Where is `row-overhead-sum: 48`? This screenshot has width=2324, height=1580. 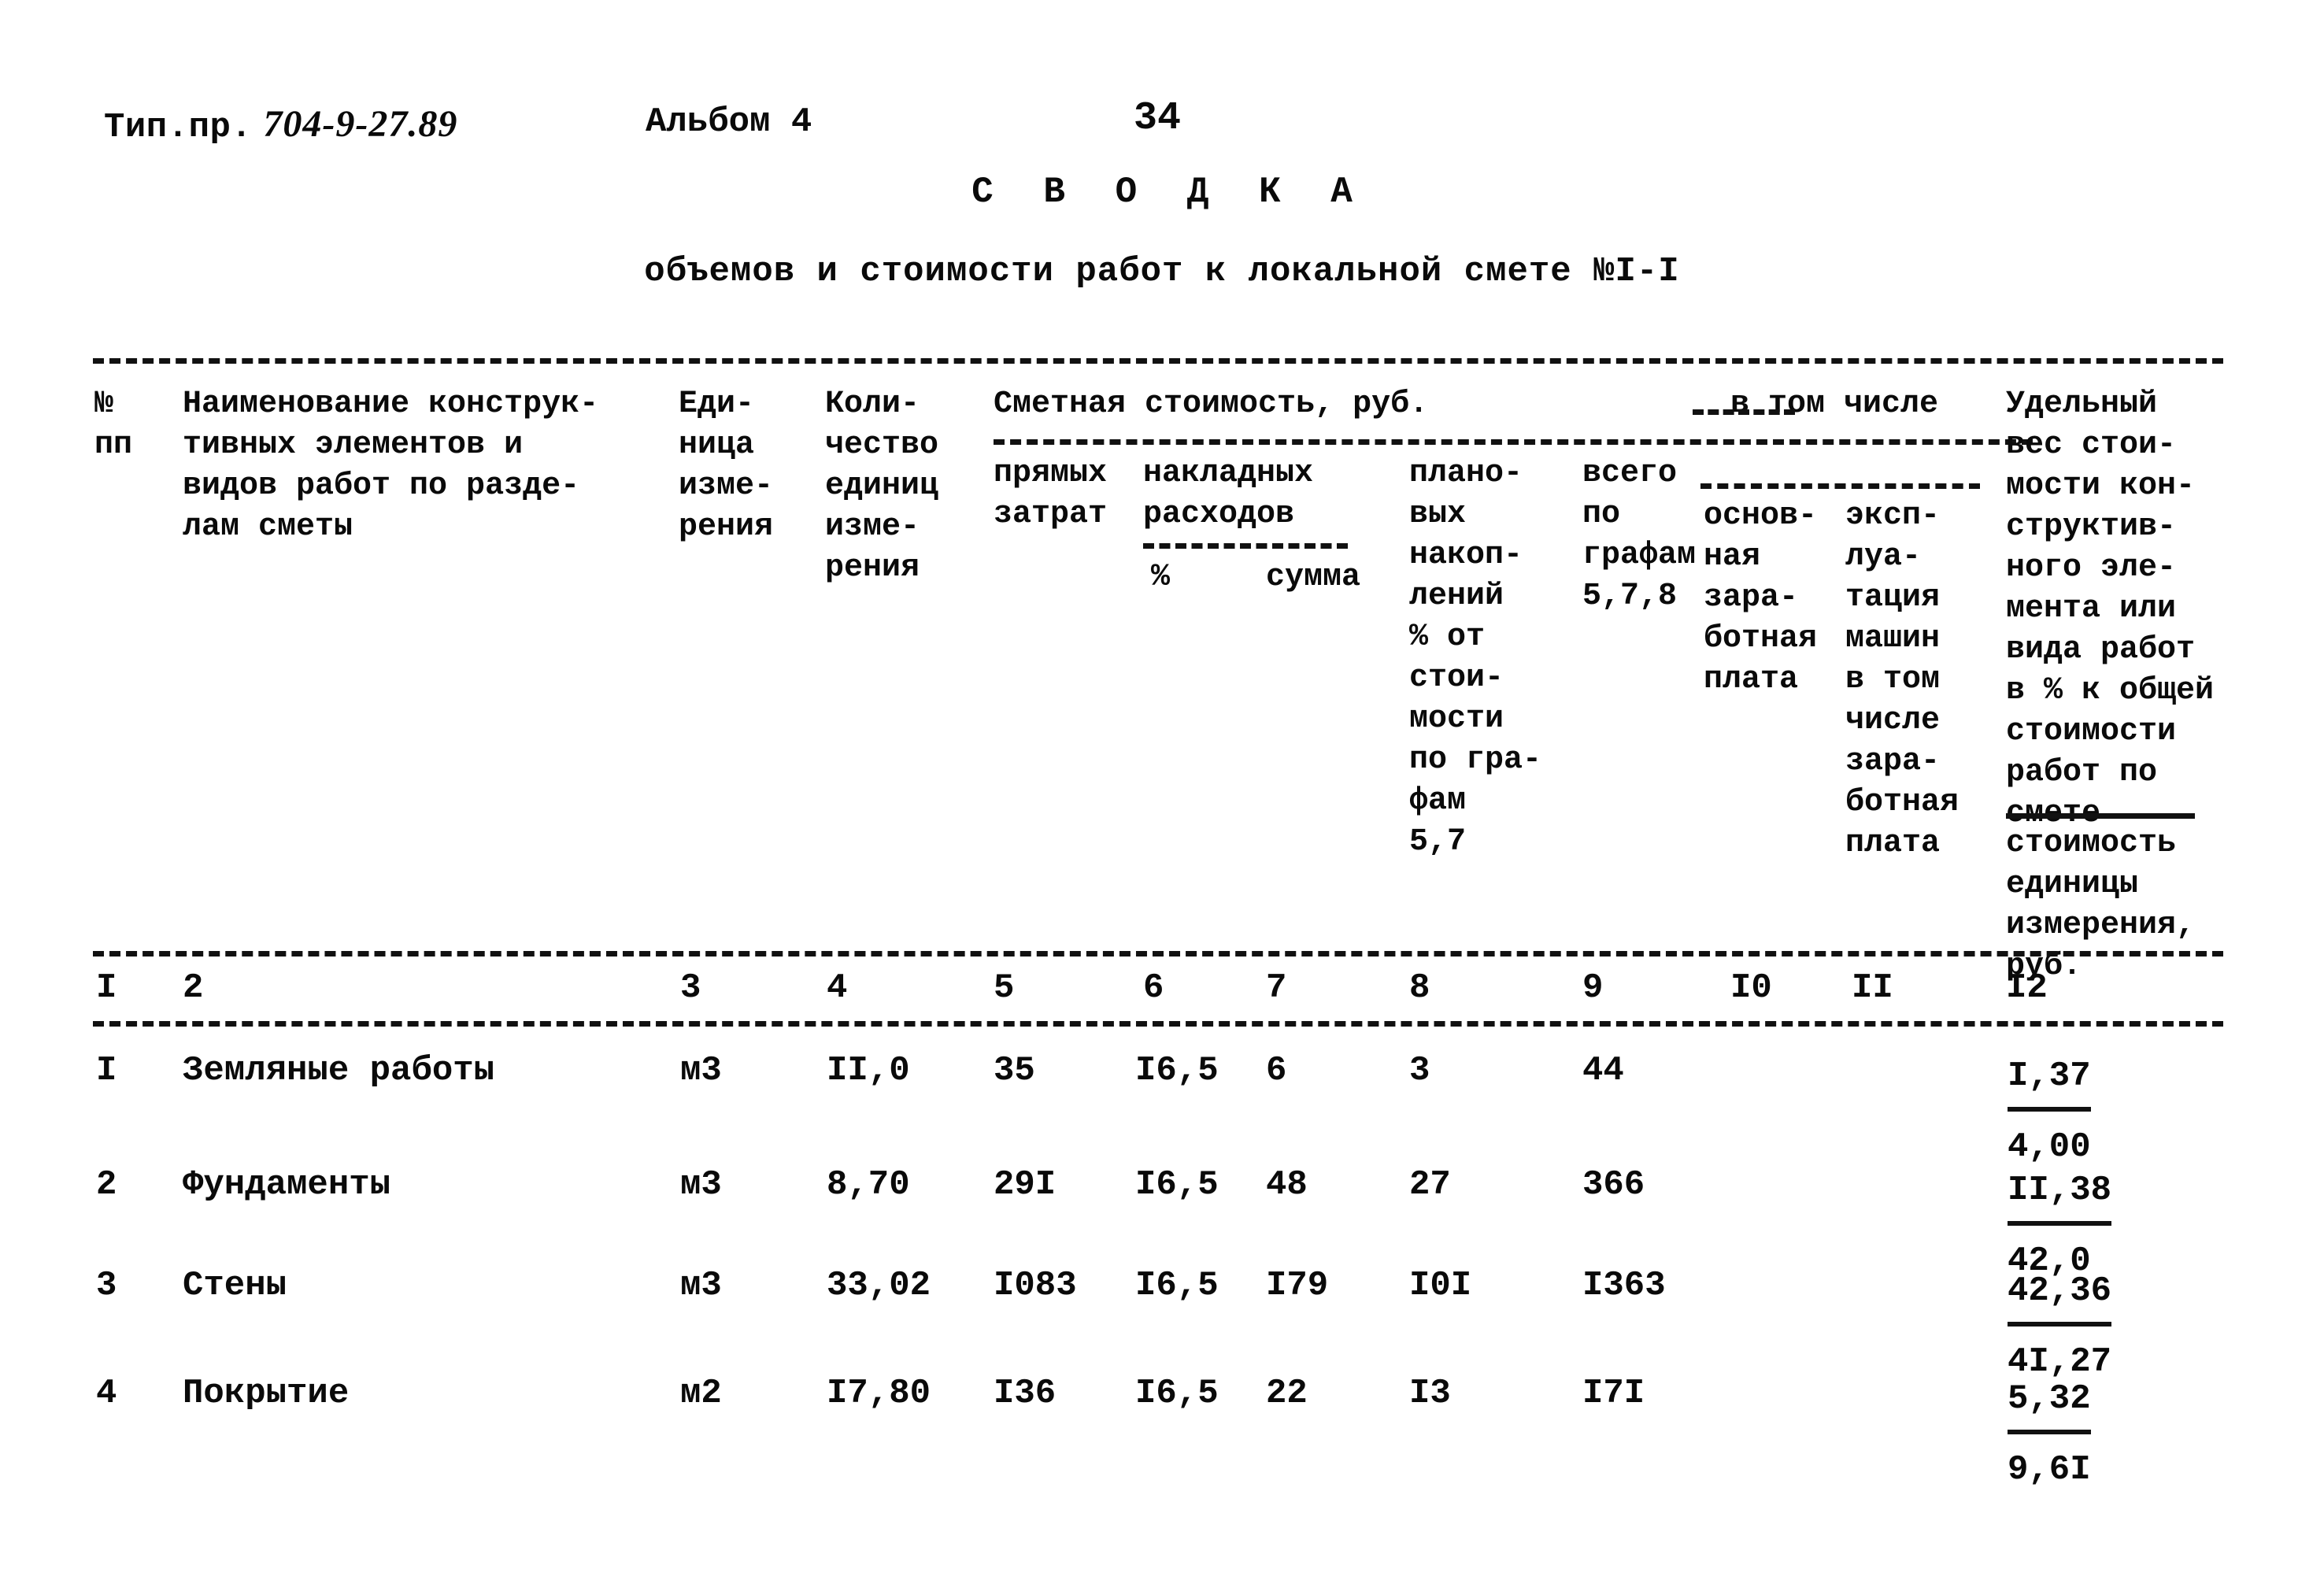
row-overhead-sum: 48 is located at coordinates (1287, 1184).